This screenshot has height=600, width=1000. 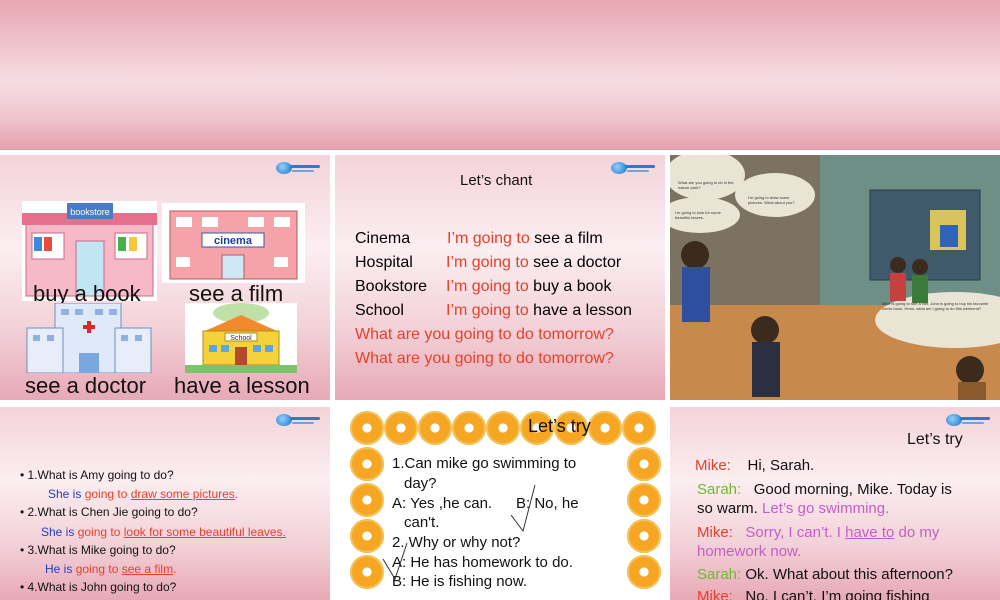 I want to click on question: • 3.What is Mike going to do?, so click(x=98, y=550).